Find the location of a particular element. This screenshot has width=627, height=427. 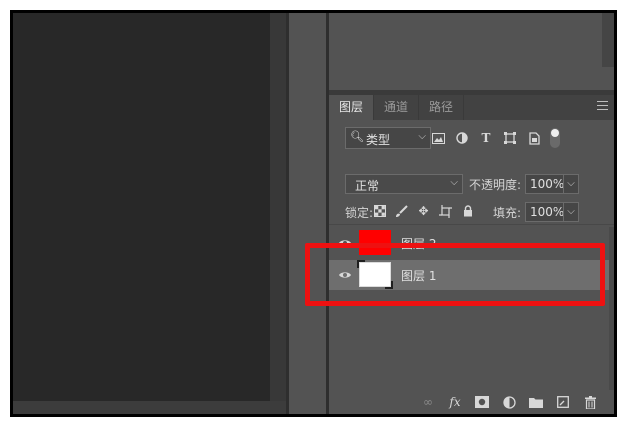

lock-label: 锁定: is located at coordinates (359, 213).